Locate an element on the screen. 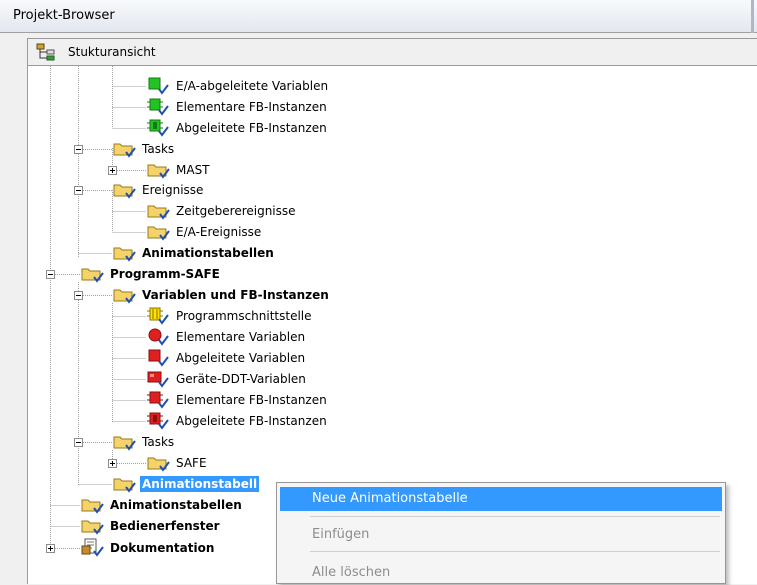  tree-item-label: E/A-Ereignisse is located at coordinates (219, 232).